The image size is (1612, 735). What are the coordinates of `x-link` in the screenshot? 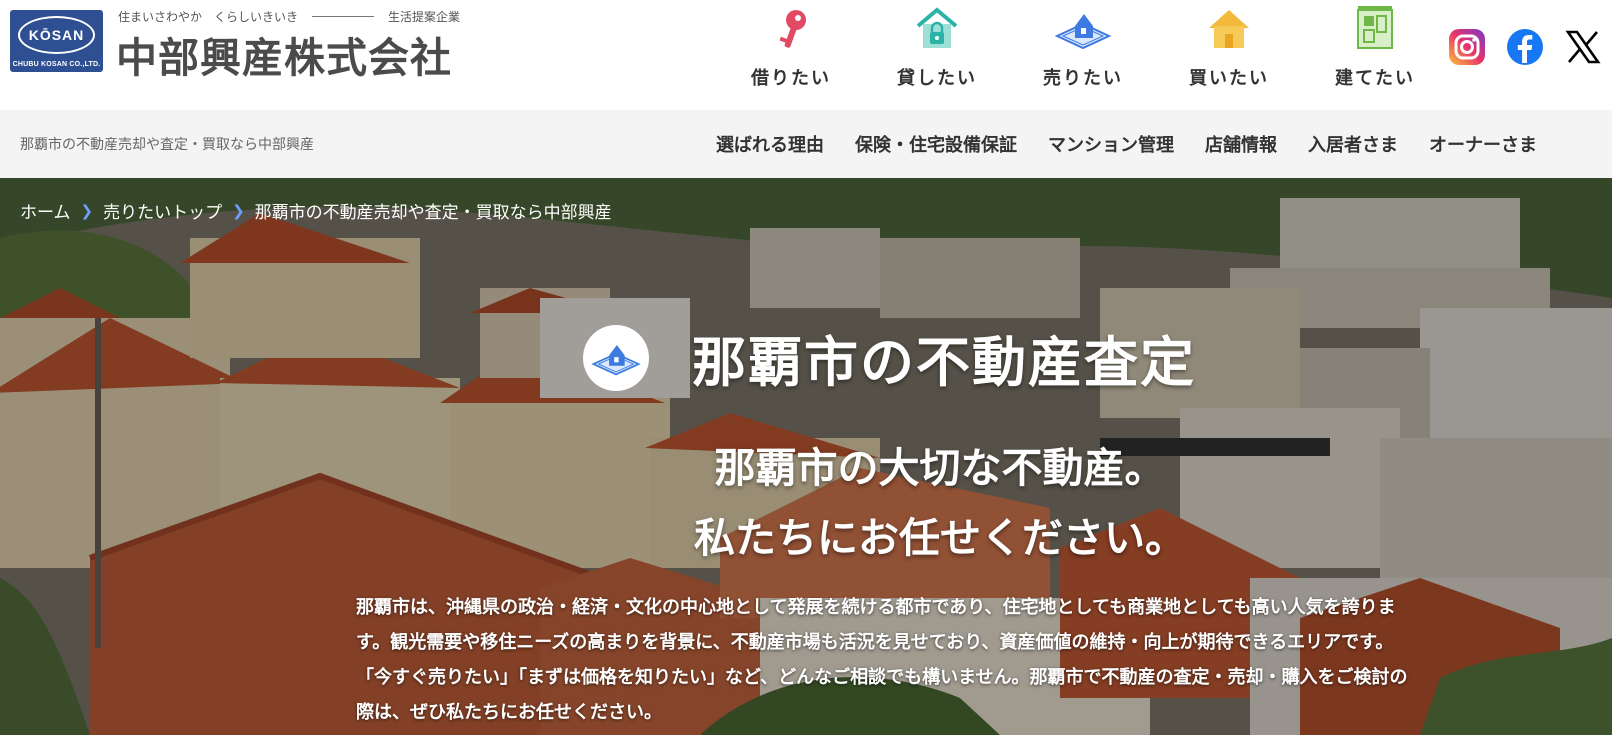 It's located at (1583, 47).